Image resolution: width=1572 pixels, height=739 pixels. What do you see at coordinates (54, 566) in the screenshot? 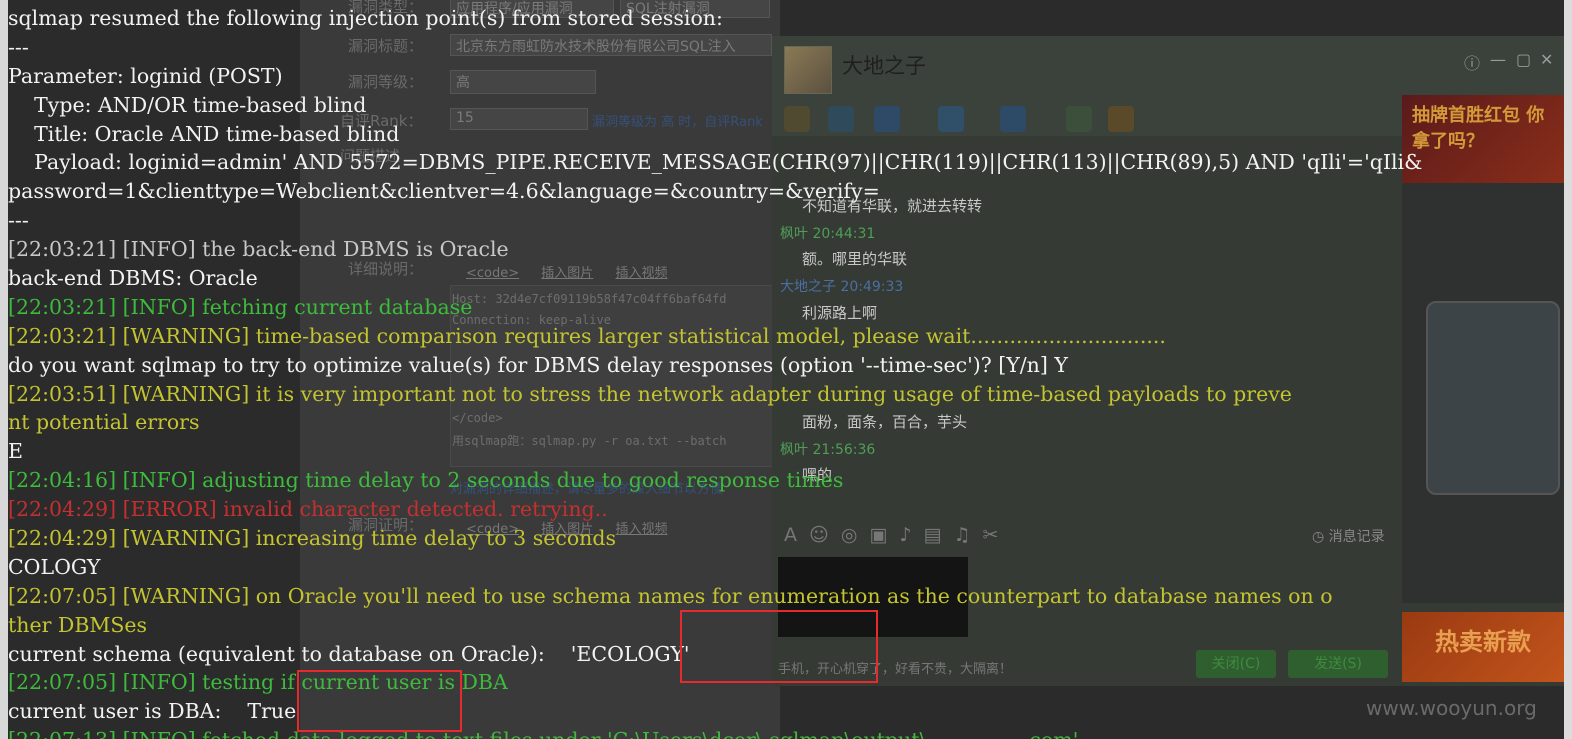
I see `terminal-line: COLOGY` at bounding box center [54, 566].